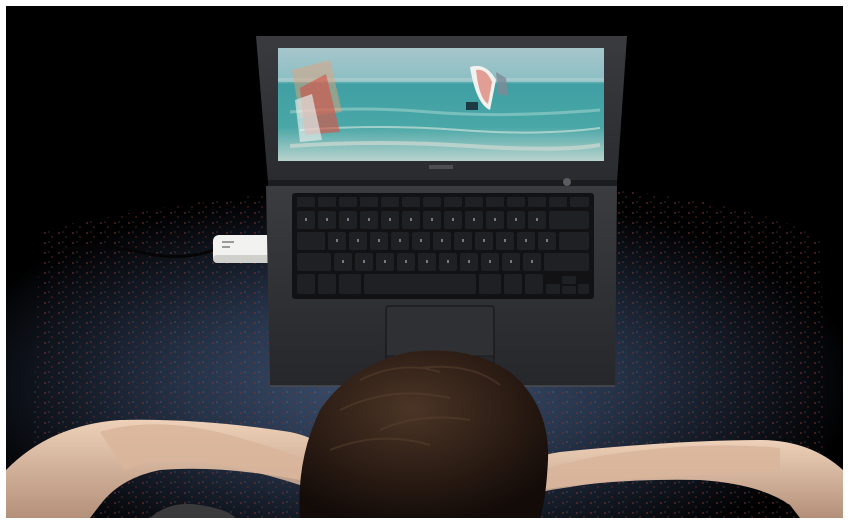 This screenshot has height=524, width=849. Describe the element at coordinates (441, 109) in the screenshot. I see `laptop-lid` at that location.